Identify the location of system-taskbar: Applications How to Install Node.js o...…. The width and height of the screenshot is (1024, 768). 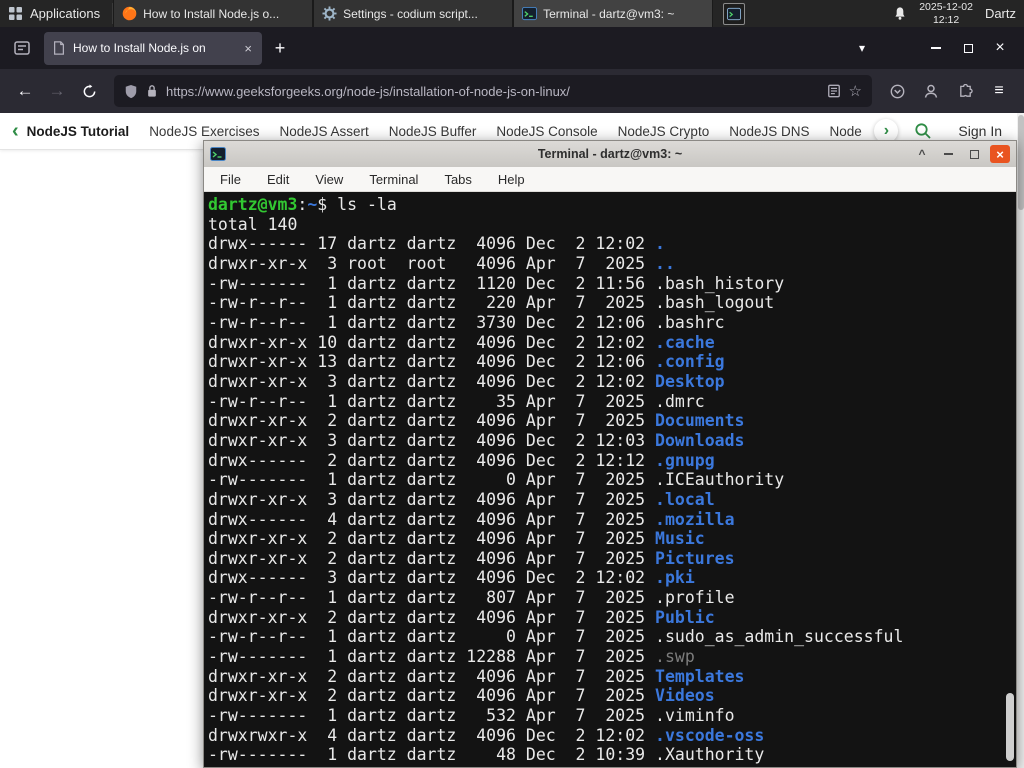
(512, 13).